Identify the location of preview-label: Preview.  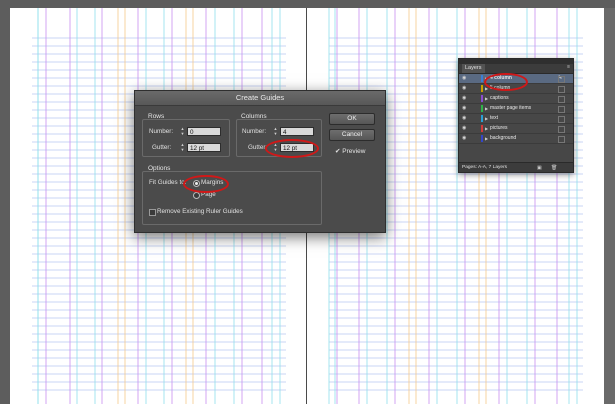
(354, 151).